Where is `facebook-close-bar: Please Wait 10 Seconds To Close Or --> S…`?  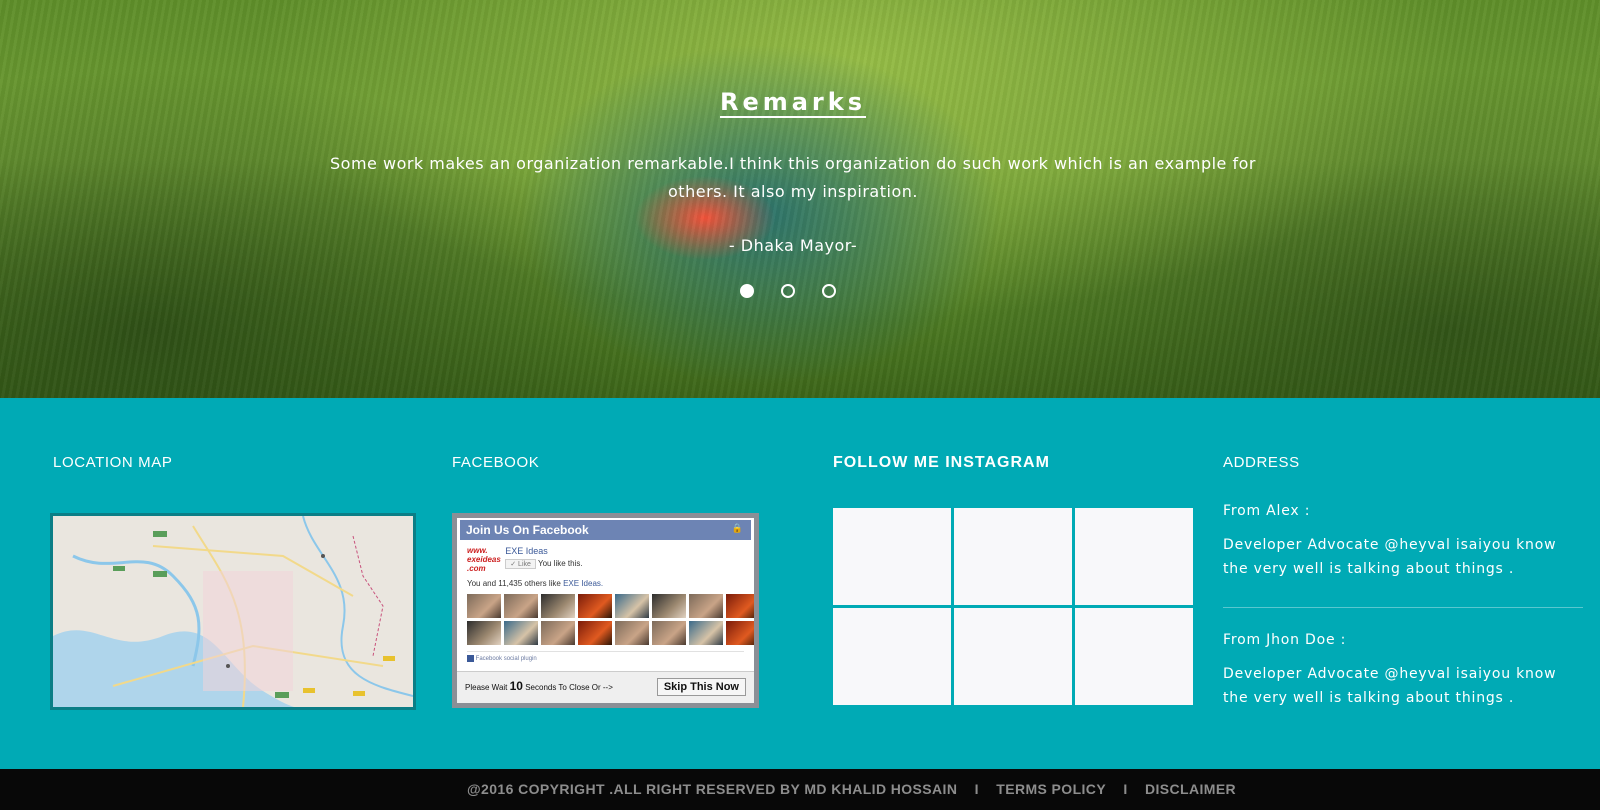 facebook-close-bar: Please Wait 10 Seconds To Close Or --> S… is located at coordinates (605, 687).